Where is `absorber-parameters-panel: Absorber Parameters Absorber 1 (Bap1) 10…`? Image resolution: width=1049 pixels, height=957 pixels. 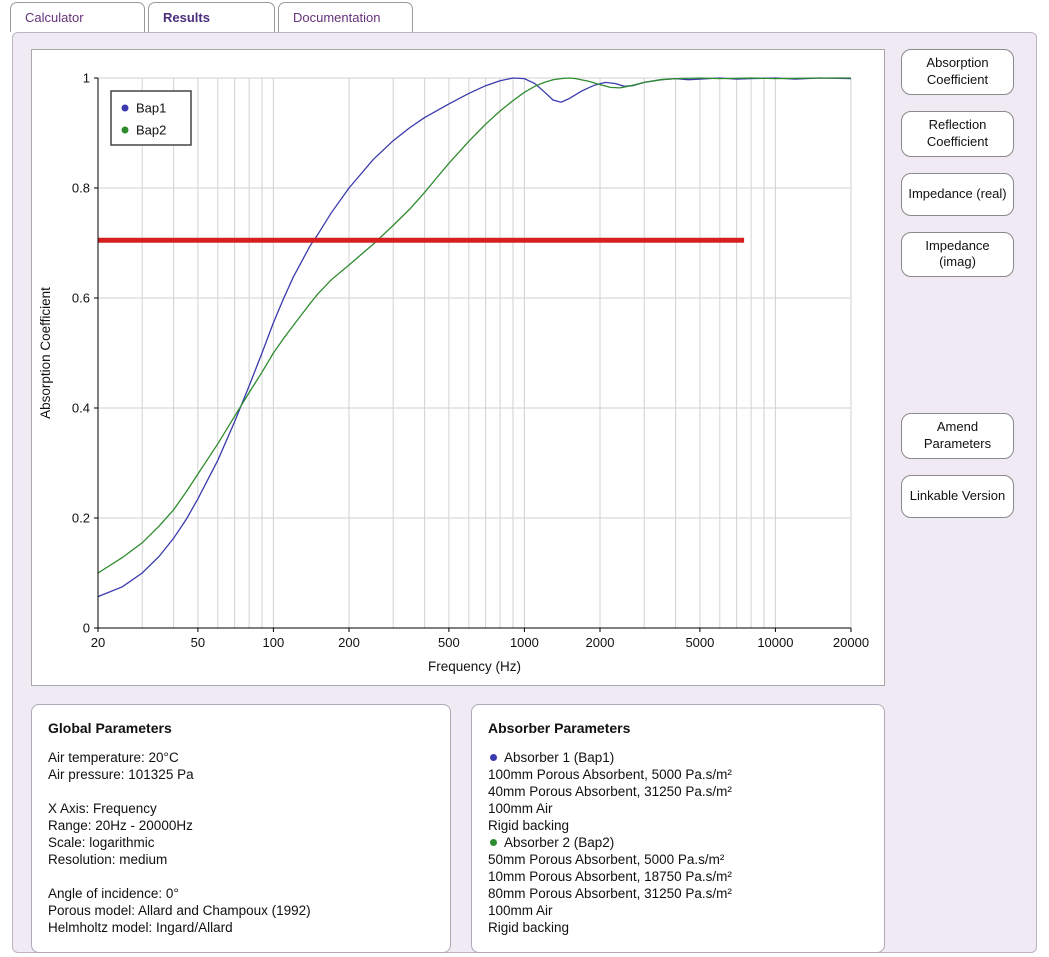
absorber-parameters-panel: Absorber Parameters Absorber 1 (Bap1) 10… is located at coordinates (678, 828).